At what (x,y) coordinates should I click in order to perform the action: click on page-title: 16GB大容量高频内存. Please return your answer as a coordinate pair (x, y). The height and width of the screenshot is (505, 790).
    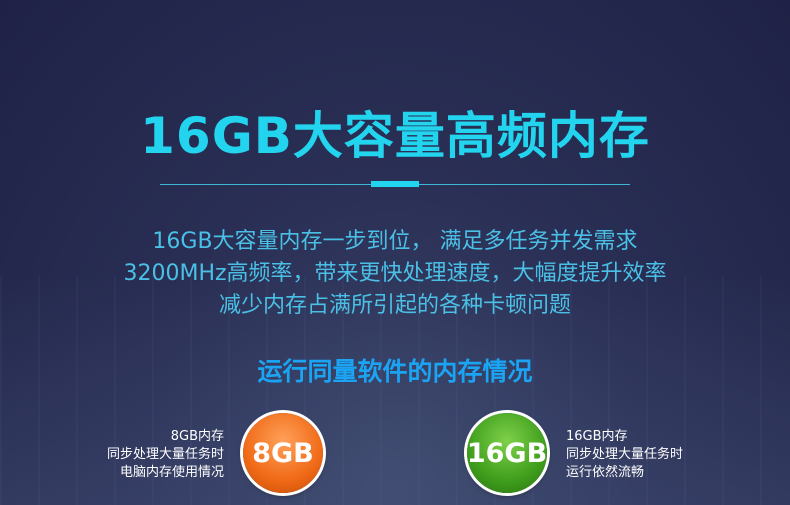
    Looking at the image, I should click on (395, 136).